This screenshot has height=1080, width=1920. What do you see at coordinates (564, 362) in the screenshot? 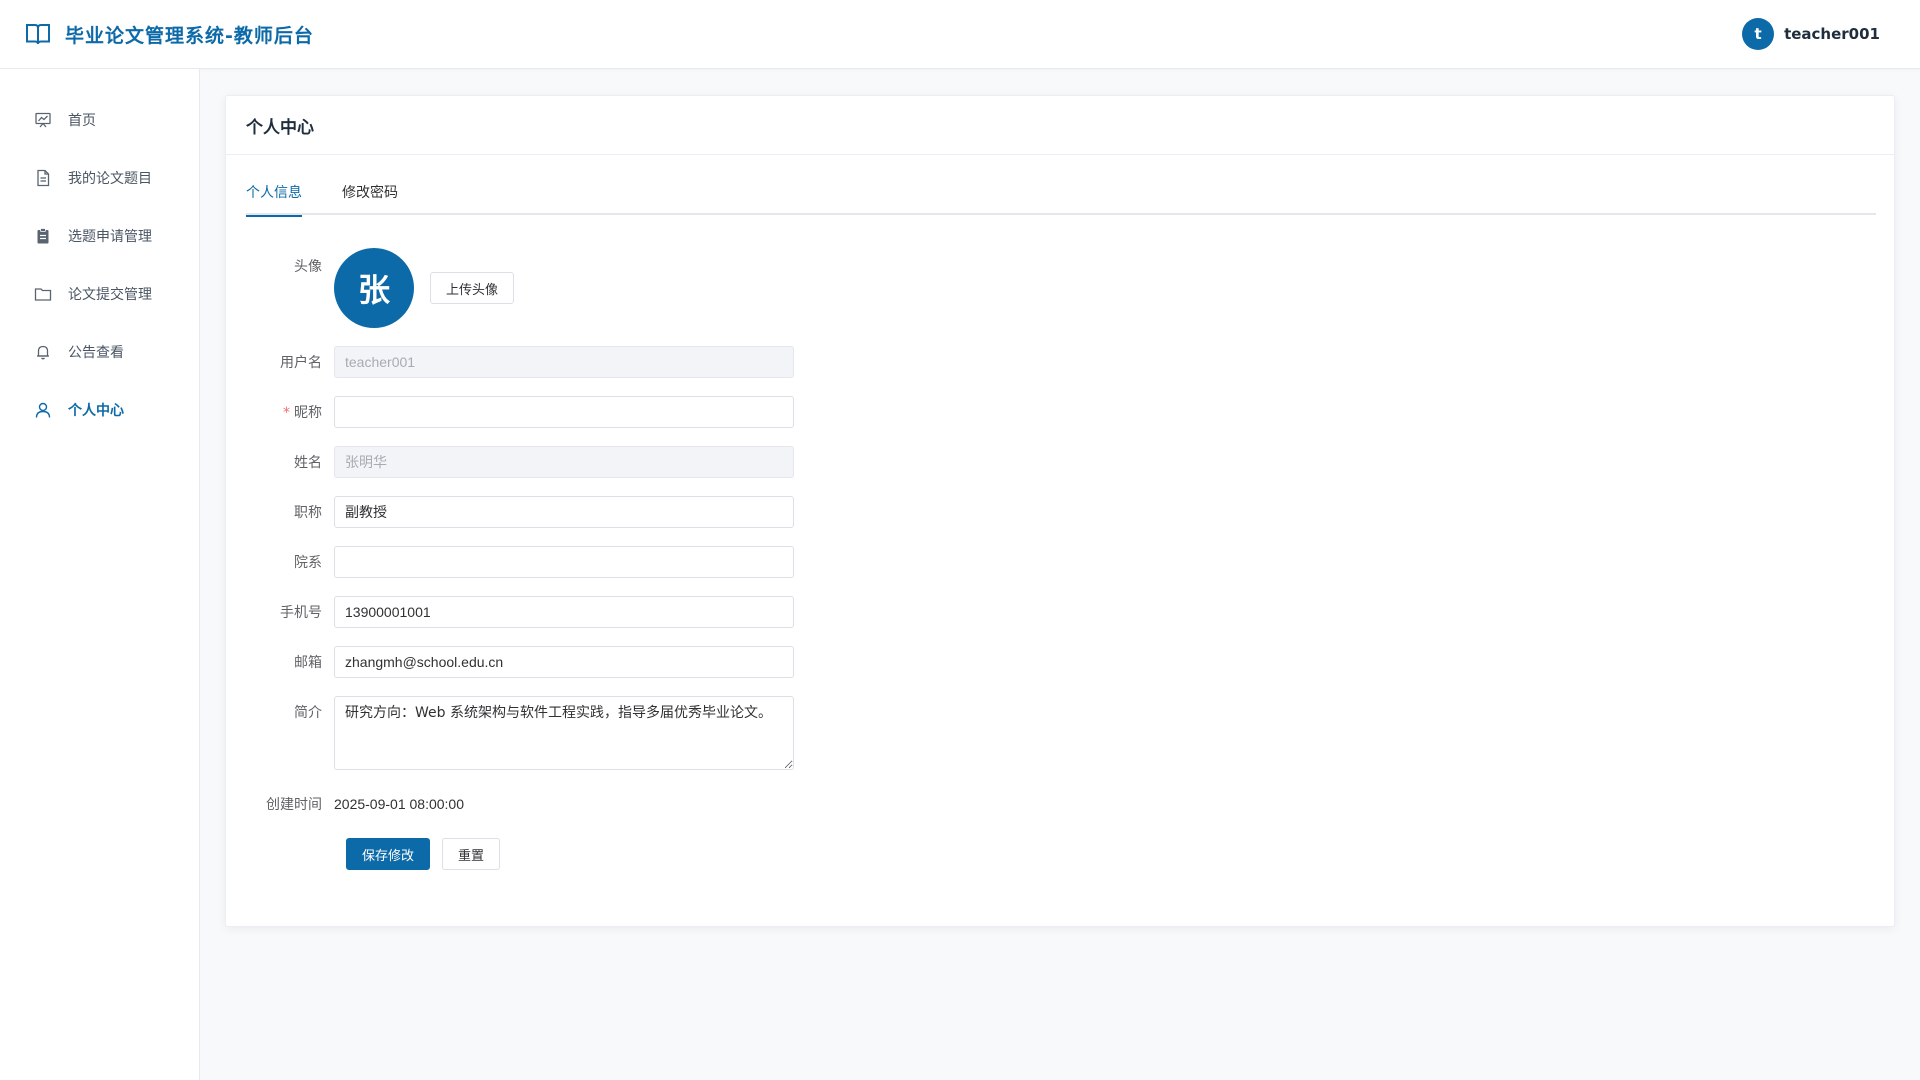
I see `username-input` at bounding box center [564, 362].